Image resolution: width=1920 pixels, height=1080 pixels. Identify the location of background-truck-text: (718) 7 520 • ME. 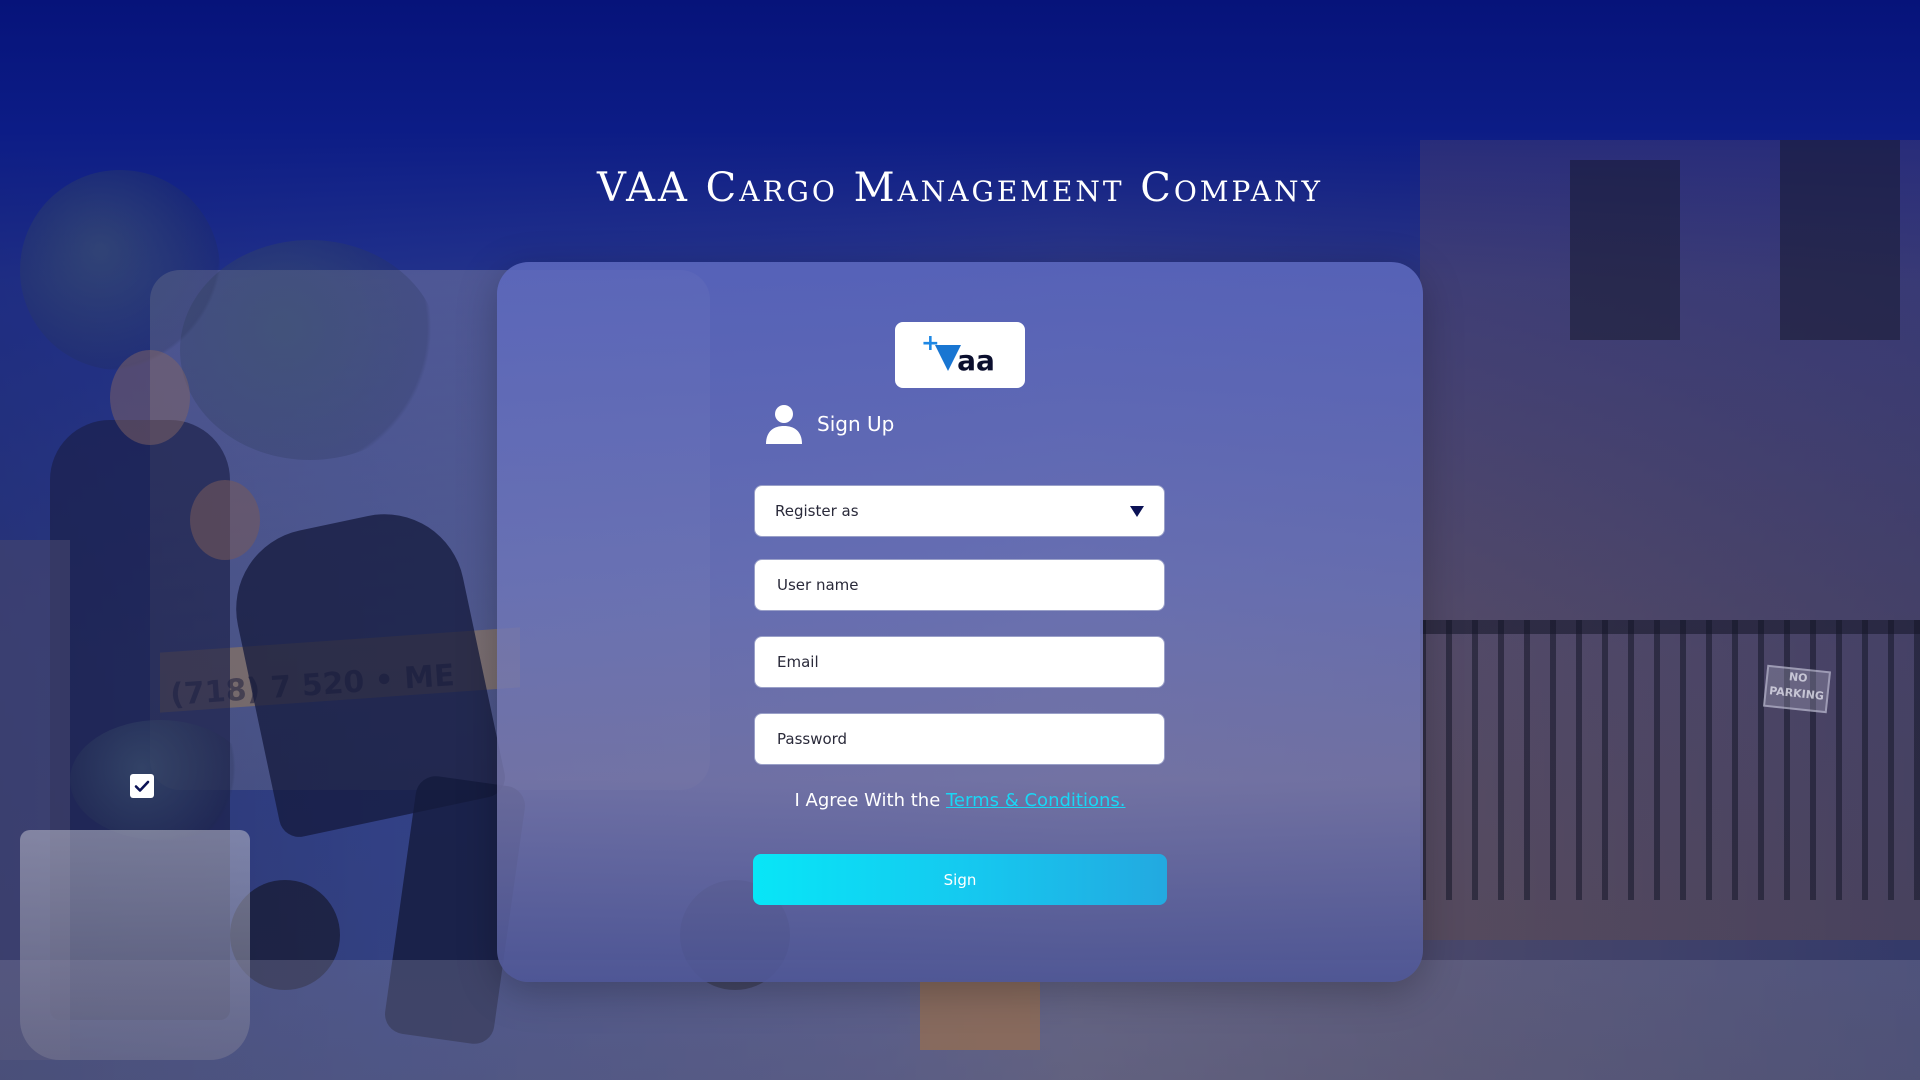
(312, 685).